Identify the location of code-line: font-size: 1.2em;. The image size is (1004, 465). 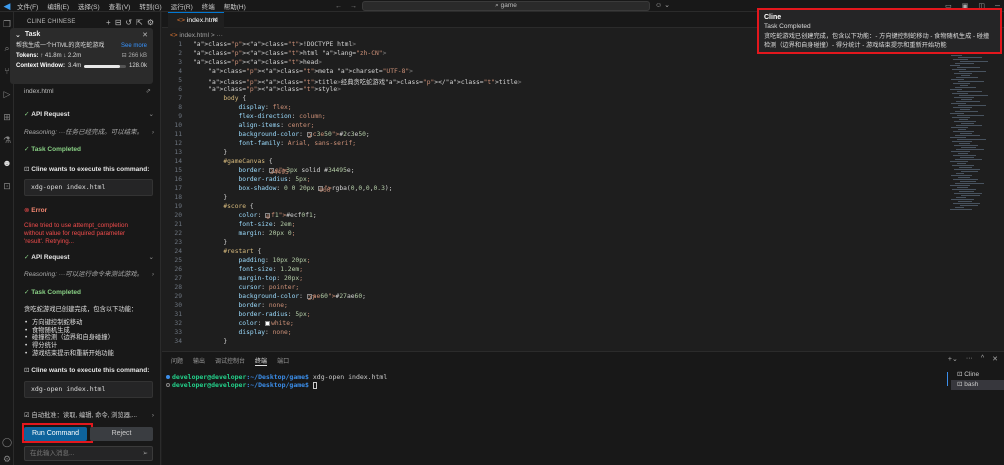
(248, 269).